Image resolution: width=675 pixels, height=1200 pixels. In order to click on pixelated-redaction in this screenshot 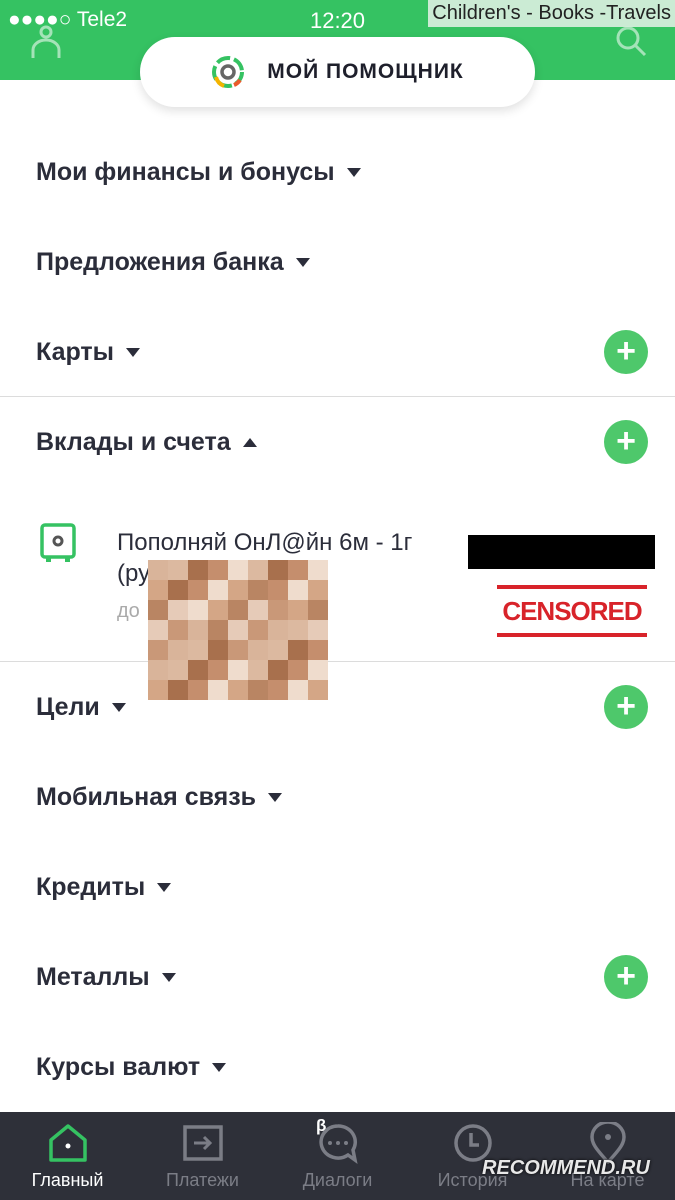, I will do `click(238, 630)`.